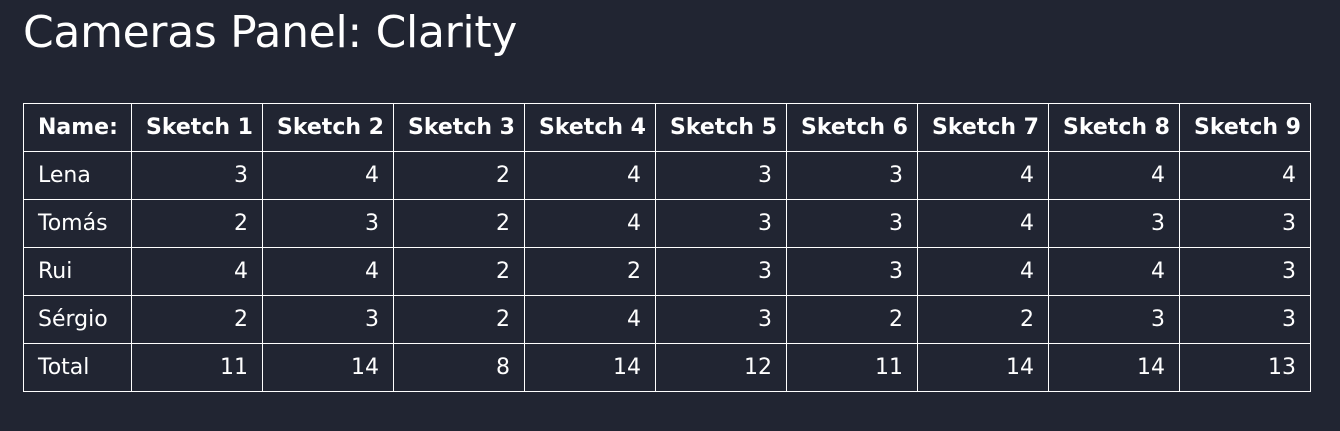  I want to click on total-cell: 13, so click(1245, 367).